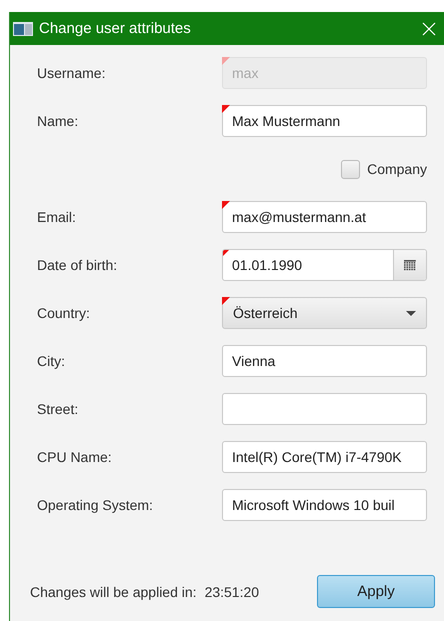  I want to click on window-icon, so click(23, 28).